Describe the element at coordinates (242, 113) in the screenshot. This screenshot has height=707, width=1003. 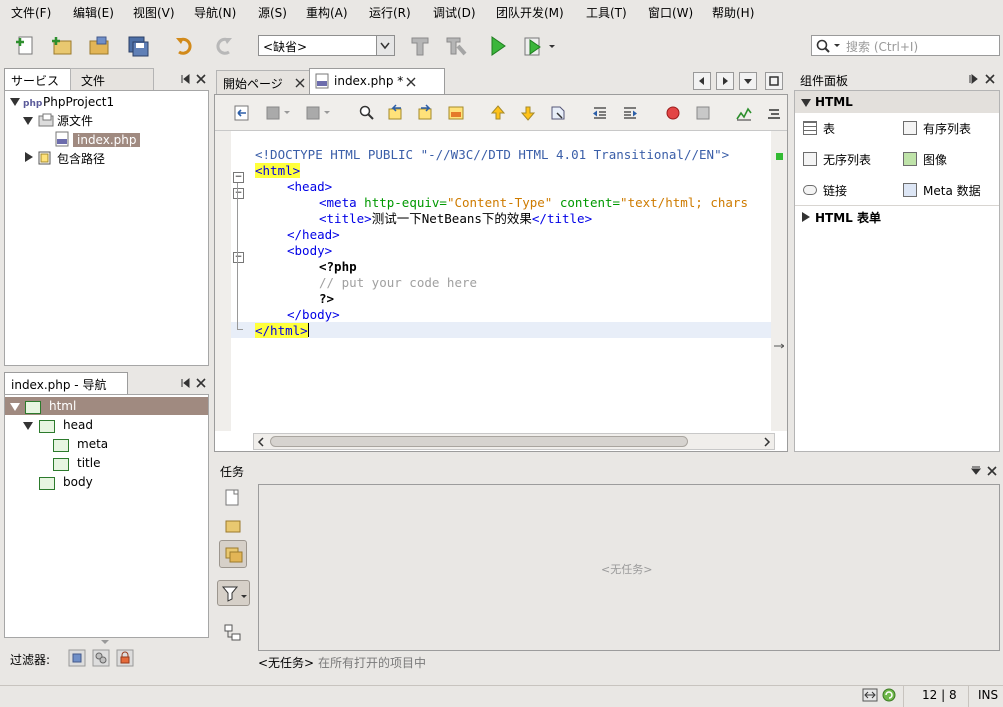
I see `last-edit-icon` at that location.